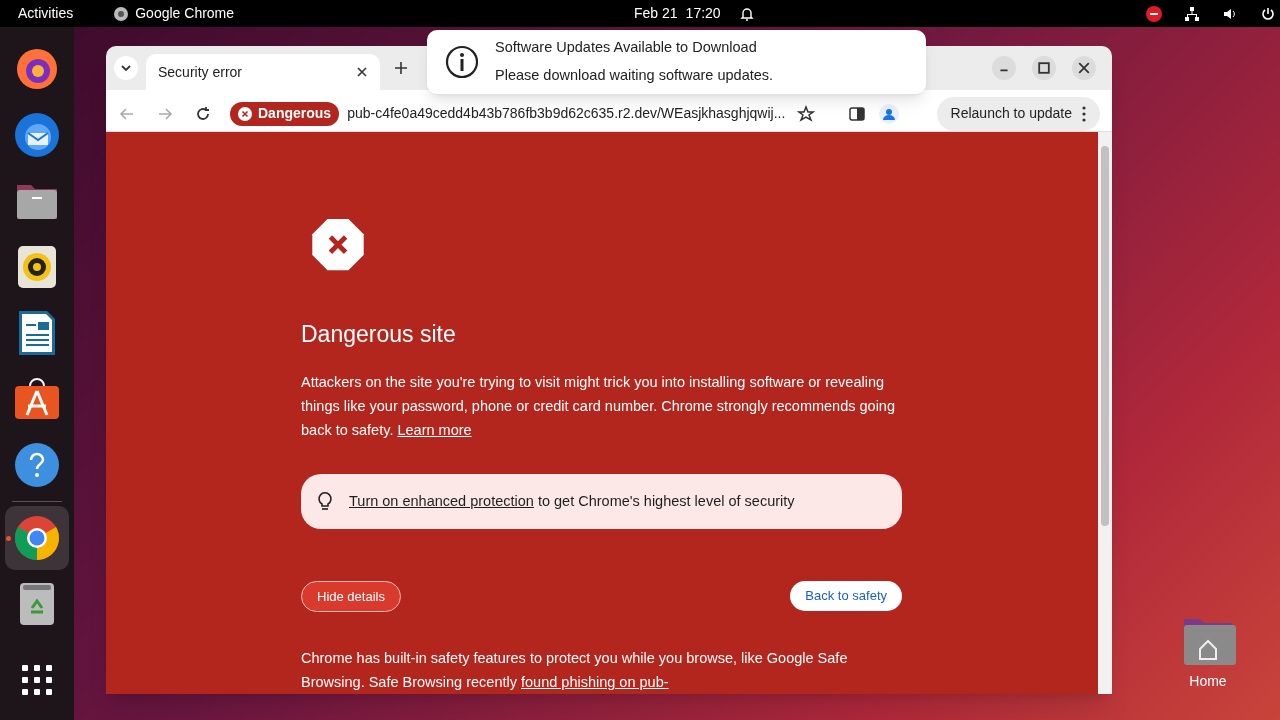 The image size is (1280, 720). Describe the element at coordinates (185, 13) in the screenshot. I see `app-name: Google Chrome` at that location.